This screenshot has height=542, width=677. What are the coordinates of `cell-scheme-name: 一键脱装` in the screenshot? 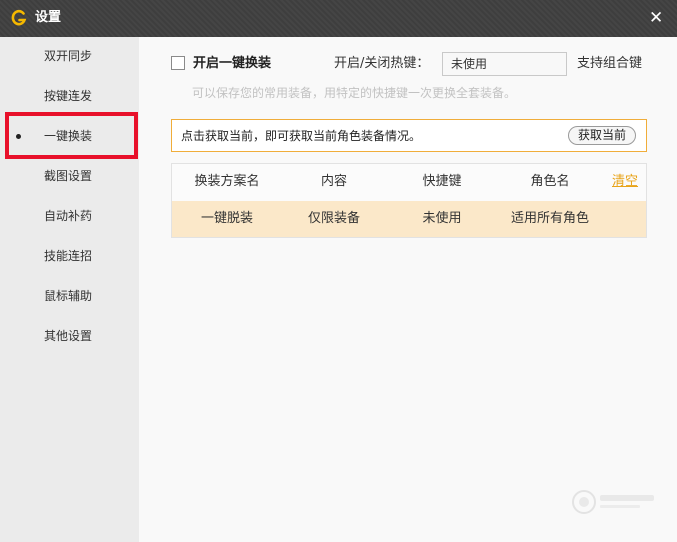 It's located at (226, 218).